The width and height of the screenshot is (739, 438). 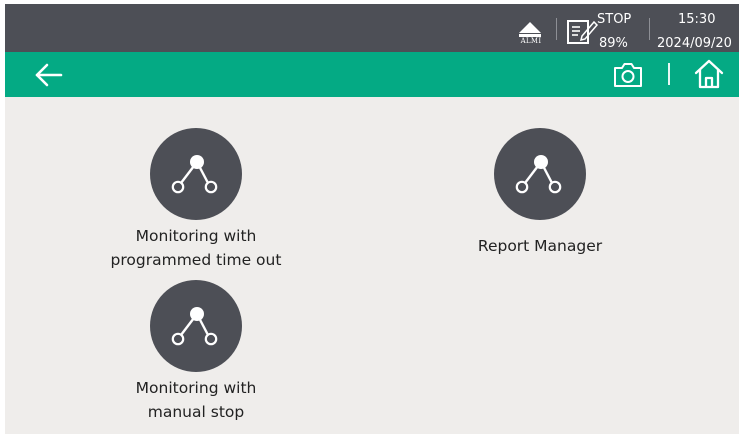 I want to click on tile-label-line: programmed time out, so click(x=196, y=260).